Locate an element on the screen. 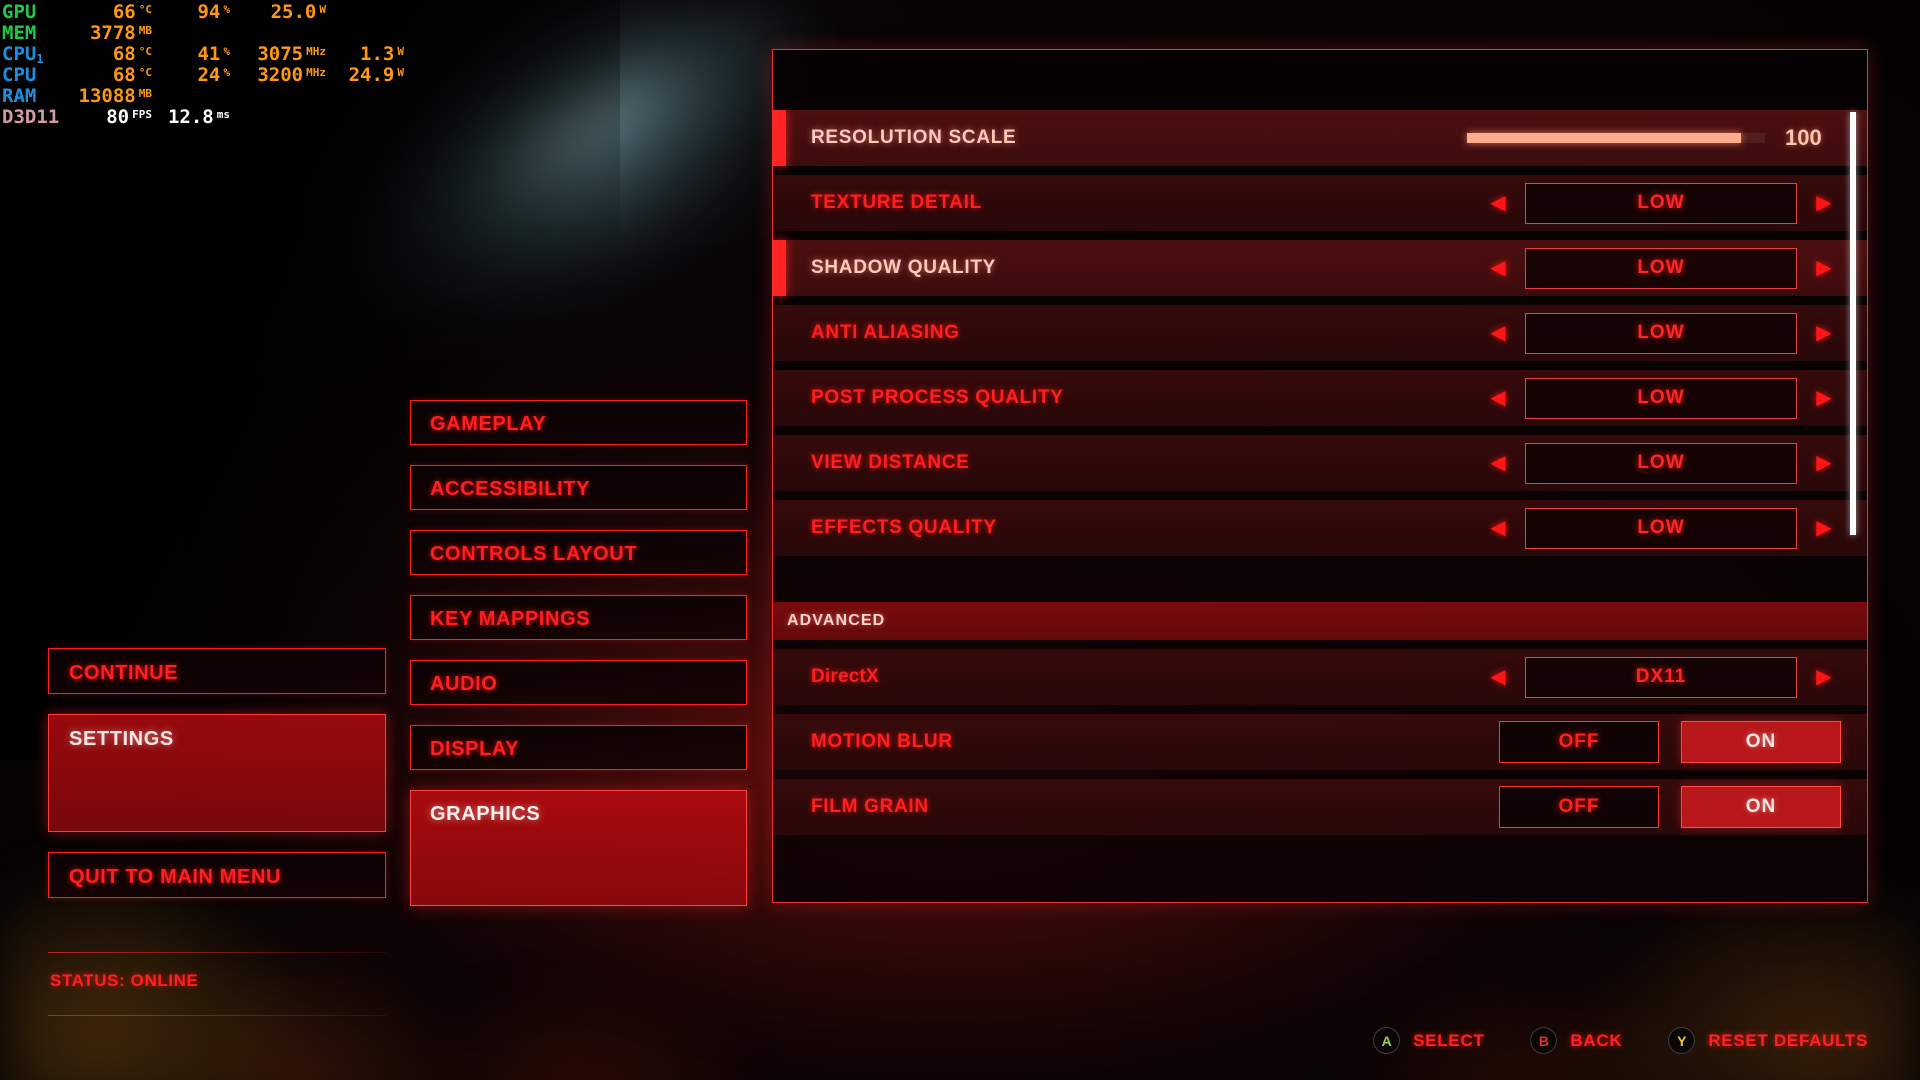 This screenshot has width=1920, height=1080. settings-row: RESOLUTION SCALE 100 is located at coordinates (1320, 138).